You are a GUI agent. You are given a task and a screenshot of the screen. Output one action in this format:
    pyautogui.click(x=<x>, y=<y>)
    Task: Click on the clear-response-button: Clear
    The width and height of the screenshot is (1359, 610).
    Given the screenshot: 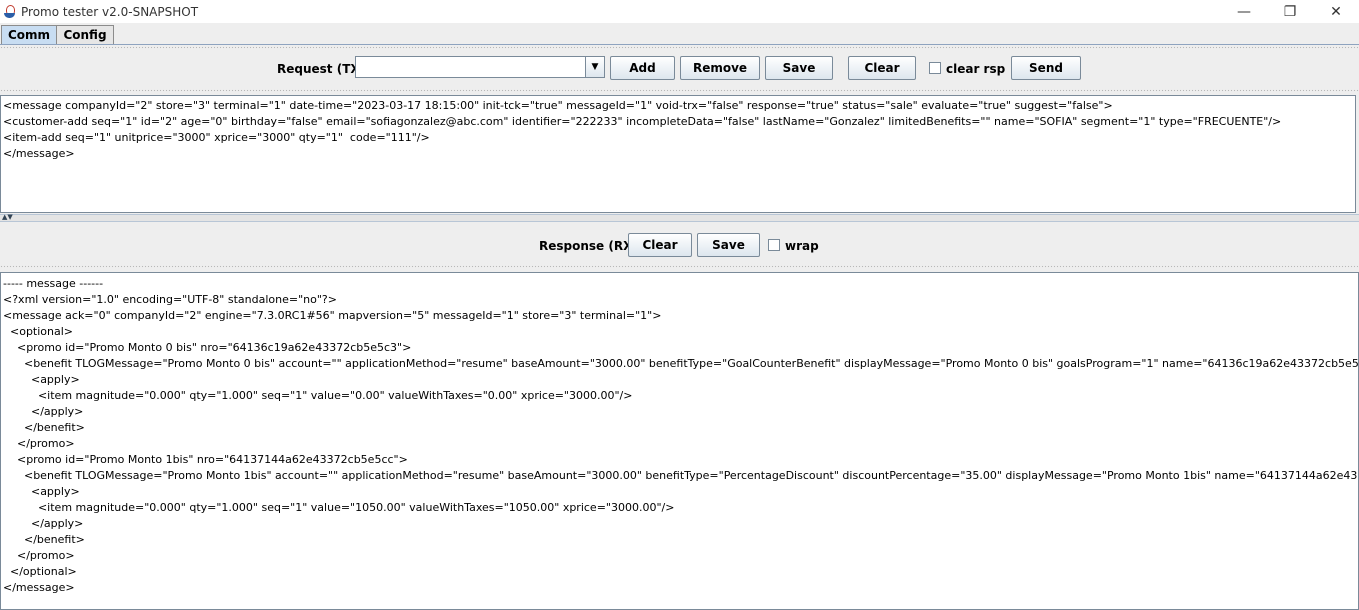 What is the action you would take?
    pyautogui.click(x=660, y=245)
    